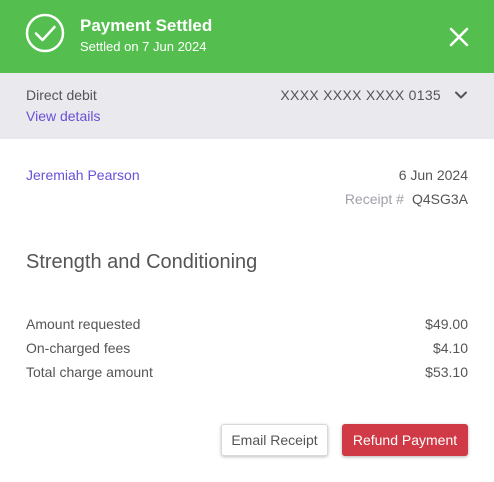  What do you see at coordinates (142, 262) in the screenshot?
I see `service-name: Strength and Conditioning` at bounding box center [142, 262].